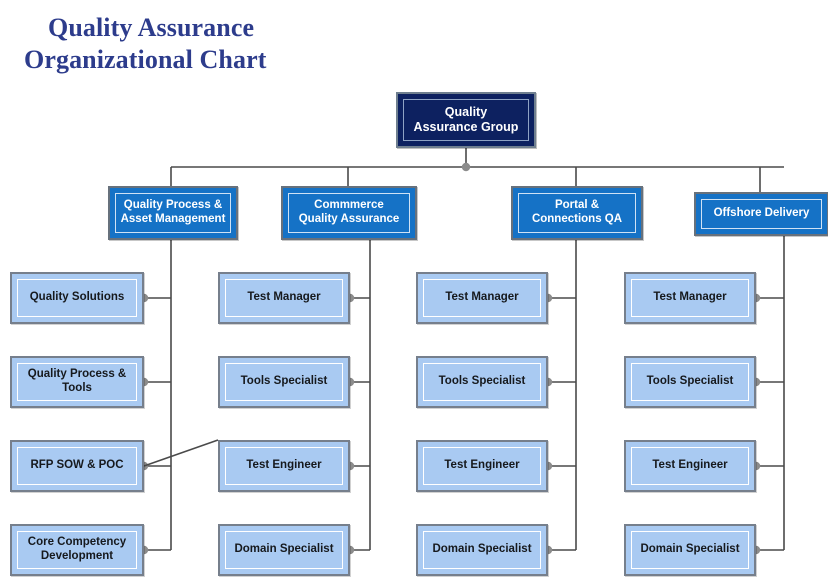  What do you see at coordinates (151, 27) in the screenshot?
I see `title-line-1: Quality Assurance` at bounding box center [151, 27].